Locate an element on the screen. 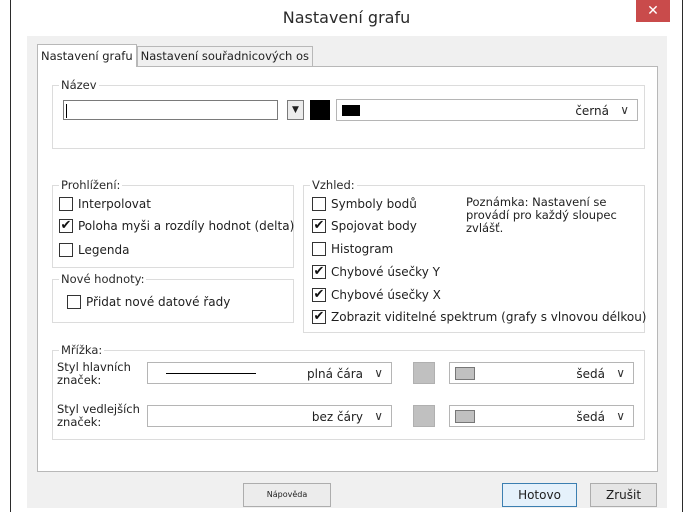  checkbox-interpolate-label: Interpolovat is located at coordinates (114, 204).